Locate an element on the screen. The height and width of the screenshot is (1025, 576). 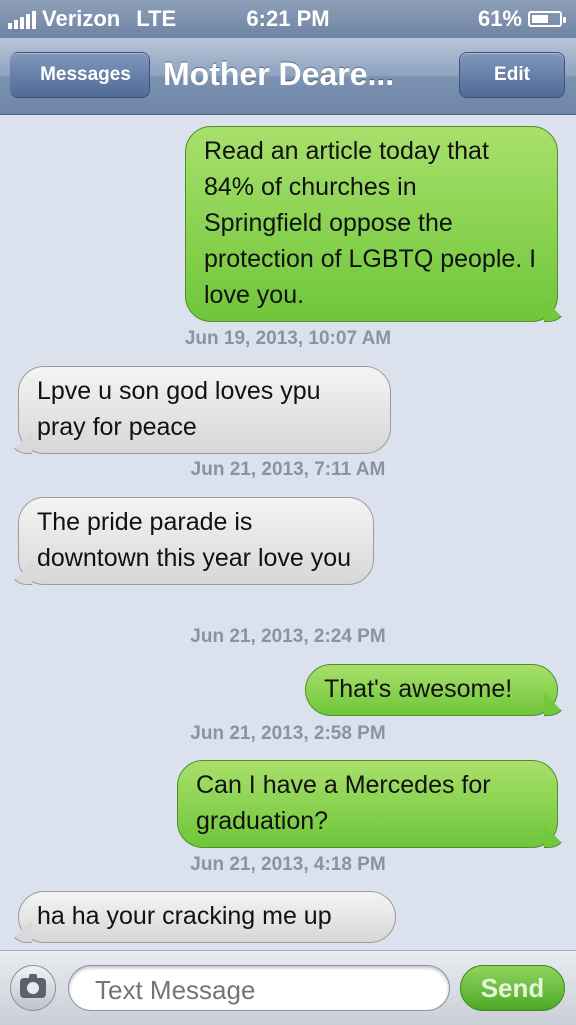
message-text: That's awesome! is located at coordinates (418, 689).